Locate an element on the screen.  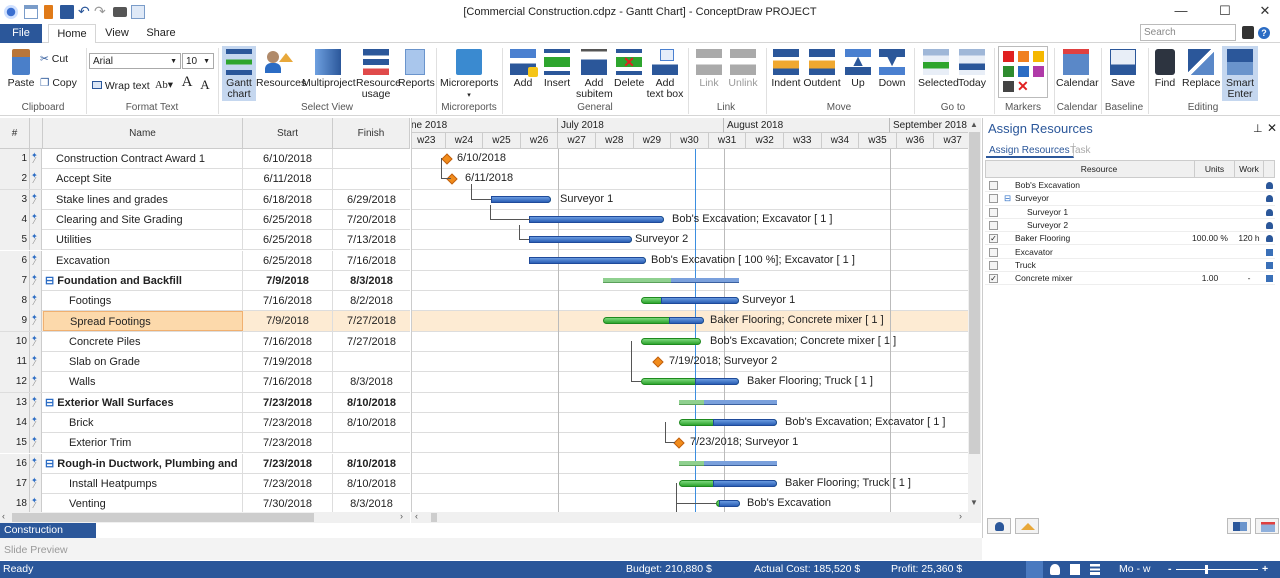
task-name: Brick is located at coordinates (143, 422).